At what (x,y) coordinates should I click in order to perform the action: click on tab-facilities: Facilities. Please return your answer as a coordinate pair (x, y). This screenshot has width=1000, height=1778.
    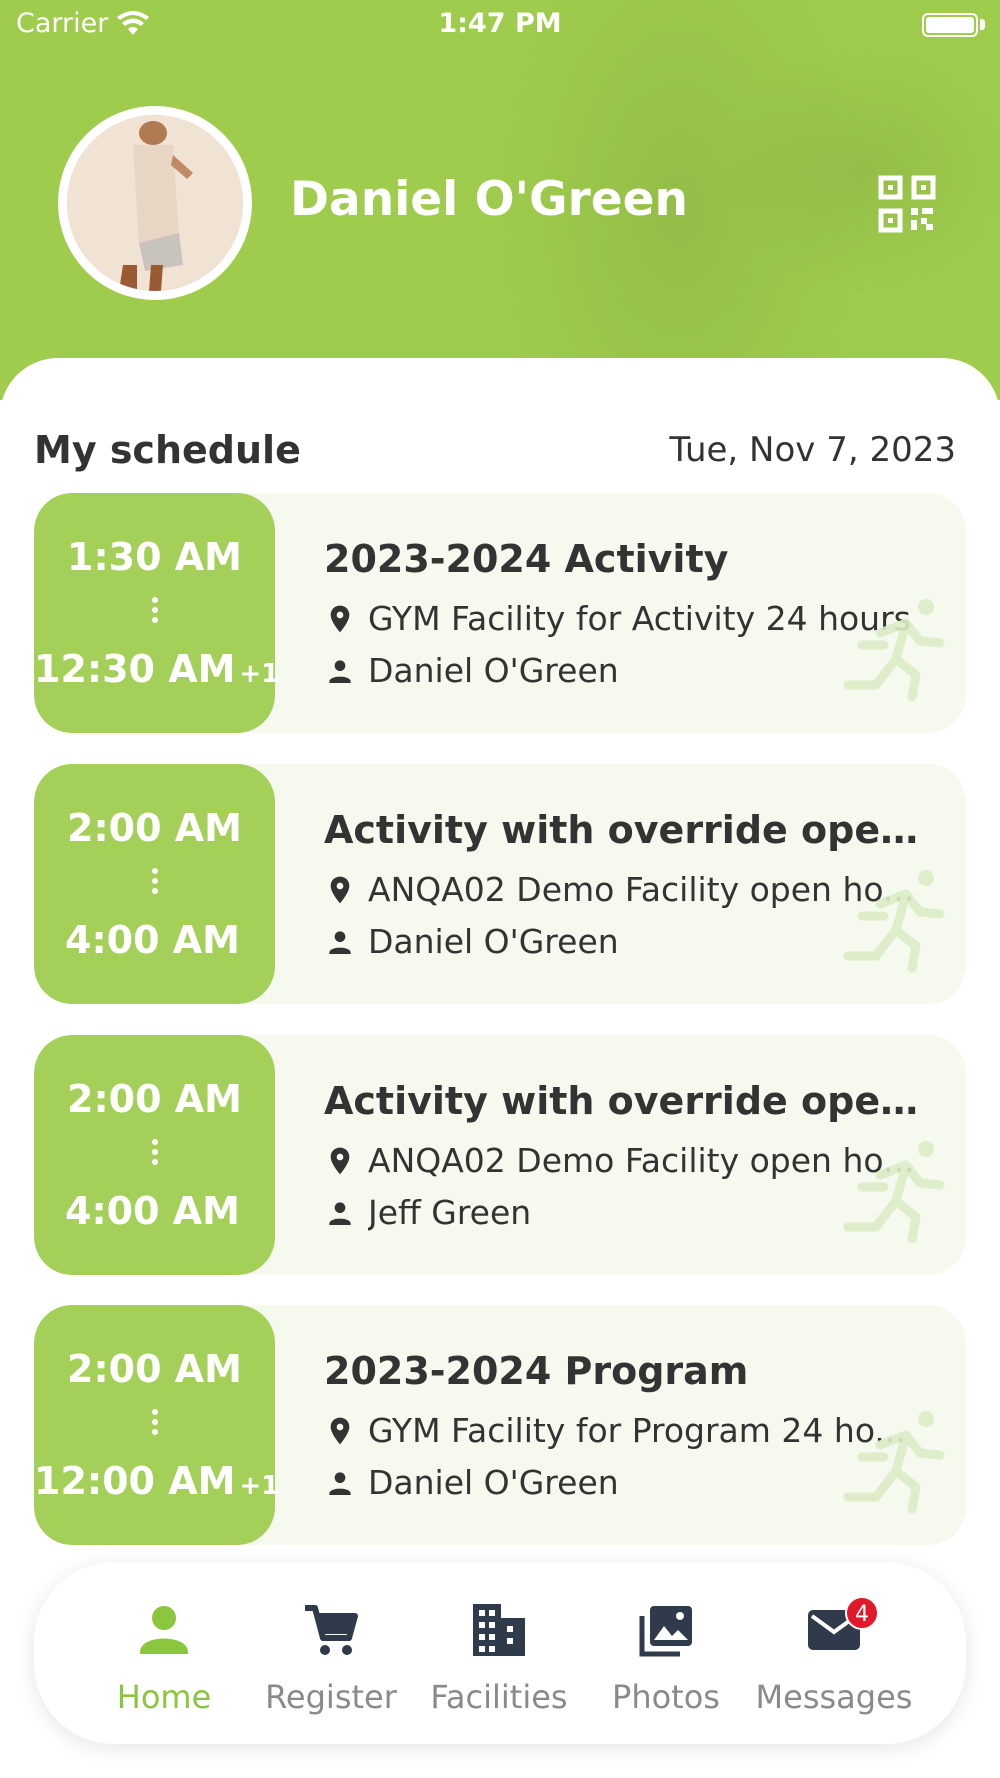
    Looking at the image, I should click on (499, 1665).